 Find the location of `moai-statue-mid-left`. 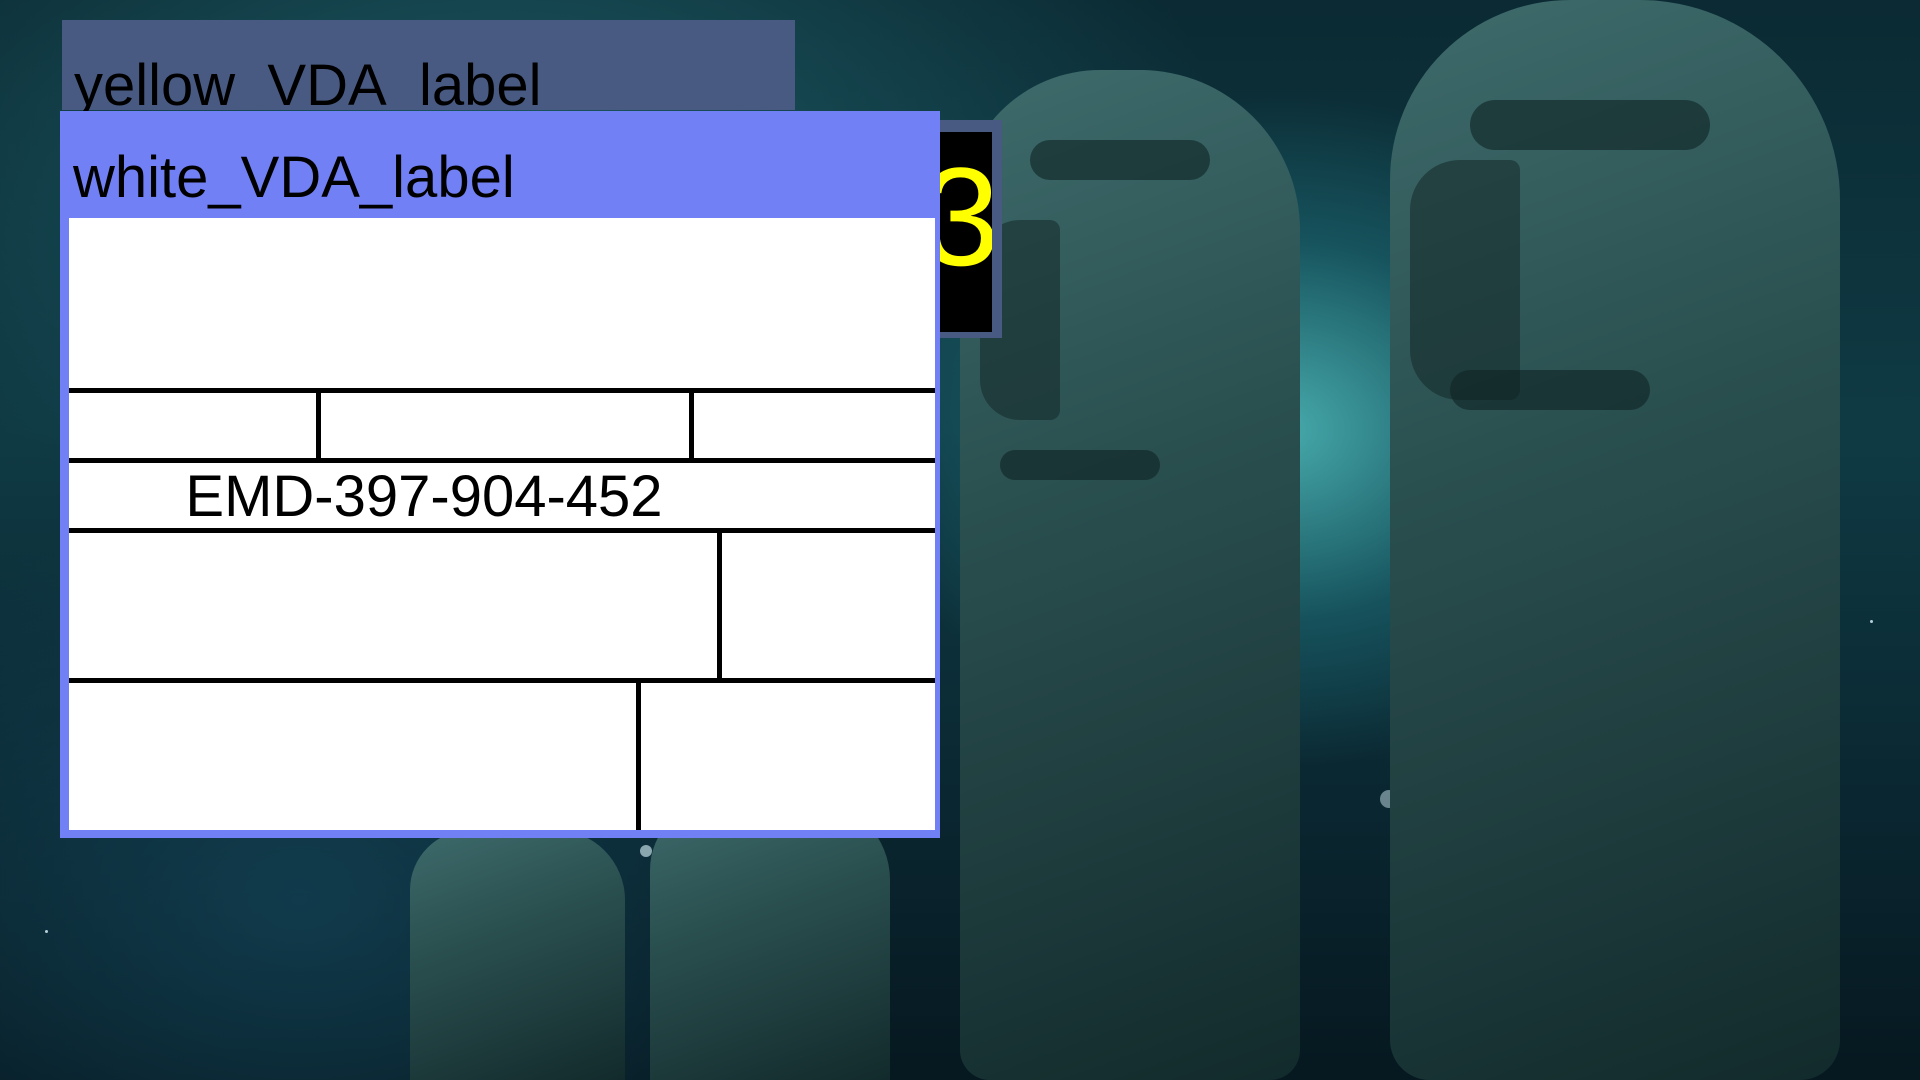

moai-statue-mid-left is located at coordinates (770, 940).